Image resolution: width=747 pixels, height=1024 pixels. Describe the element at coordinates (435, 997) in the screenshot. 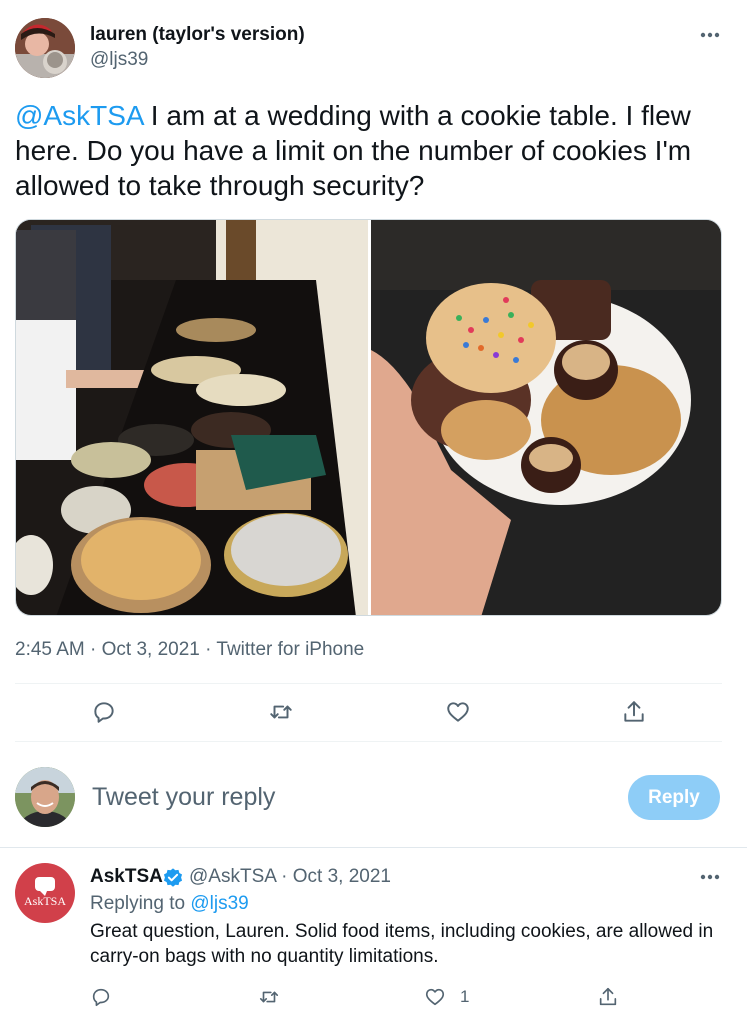

I see `reply-like-icon` at that location.